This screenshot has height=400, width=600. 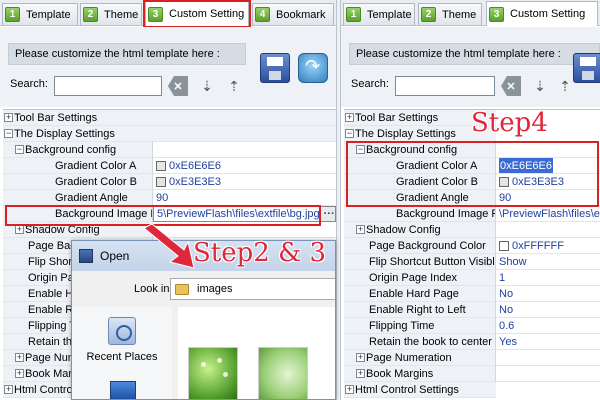 I want to click on recent-places-label: Recent Places, so click(x=122, y=357).